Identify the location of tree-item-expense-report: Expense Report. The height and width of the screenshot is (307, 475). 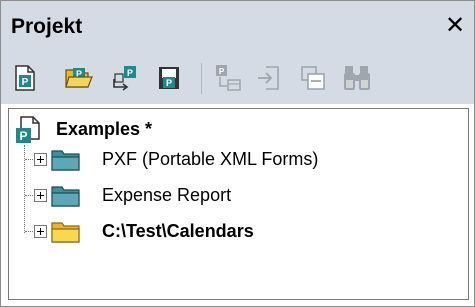
(166, 195).